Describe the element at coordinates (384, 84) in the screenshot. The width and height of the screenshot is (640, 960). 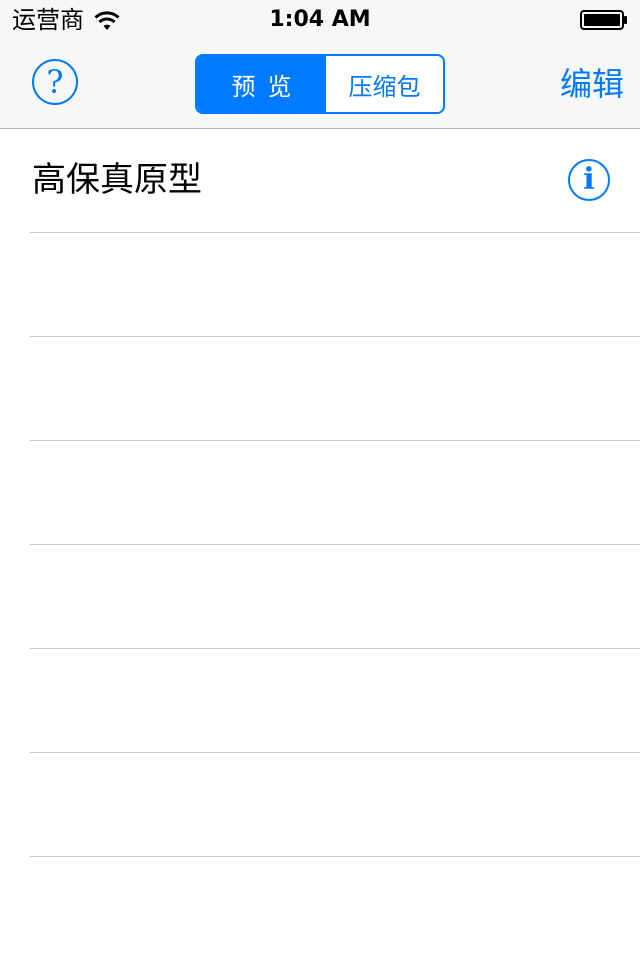
I see `segment-archive: 压缩包` at that location.